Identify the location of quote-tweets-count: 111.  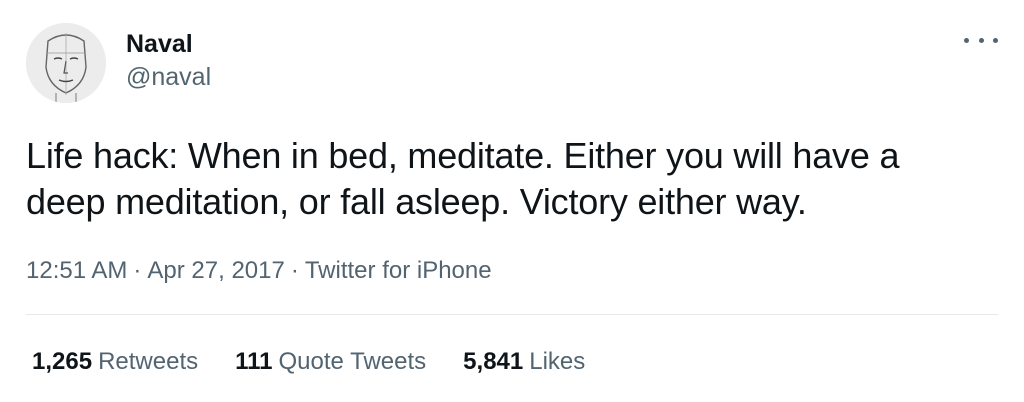
(254, 361).